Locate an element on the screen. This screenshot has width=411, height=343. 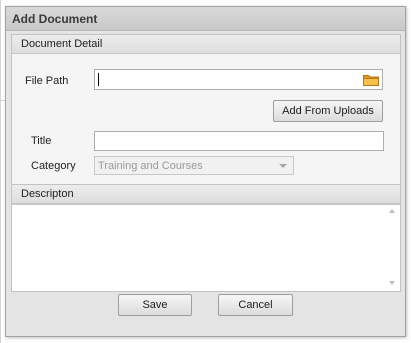
title-label: Title is located at coordinates (41, 141).